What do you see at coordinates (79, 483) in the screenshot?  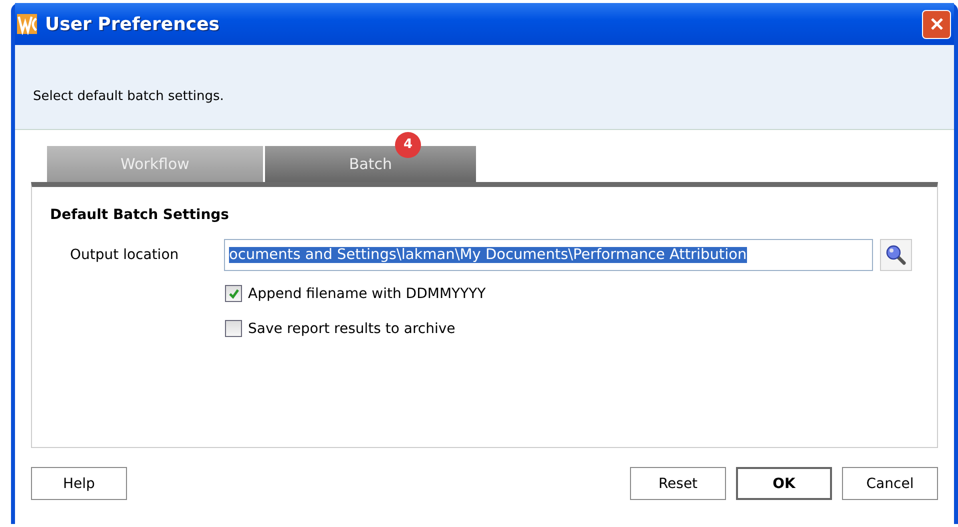 I see `dialog-button: Help` at bounding box center [79, 483].